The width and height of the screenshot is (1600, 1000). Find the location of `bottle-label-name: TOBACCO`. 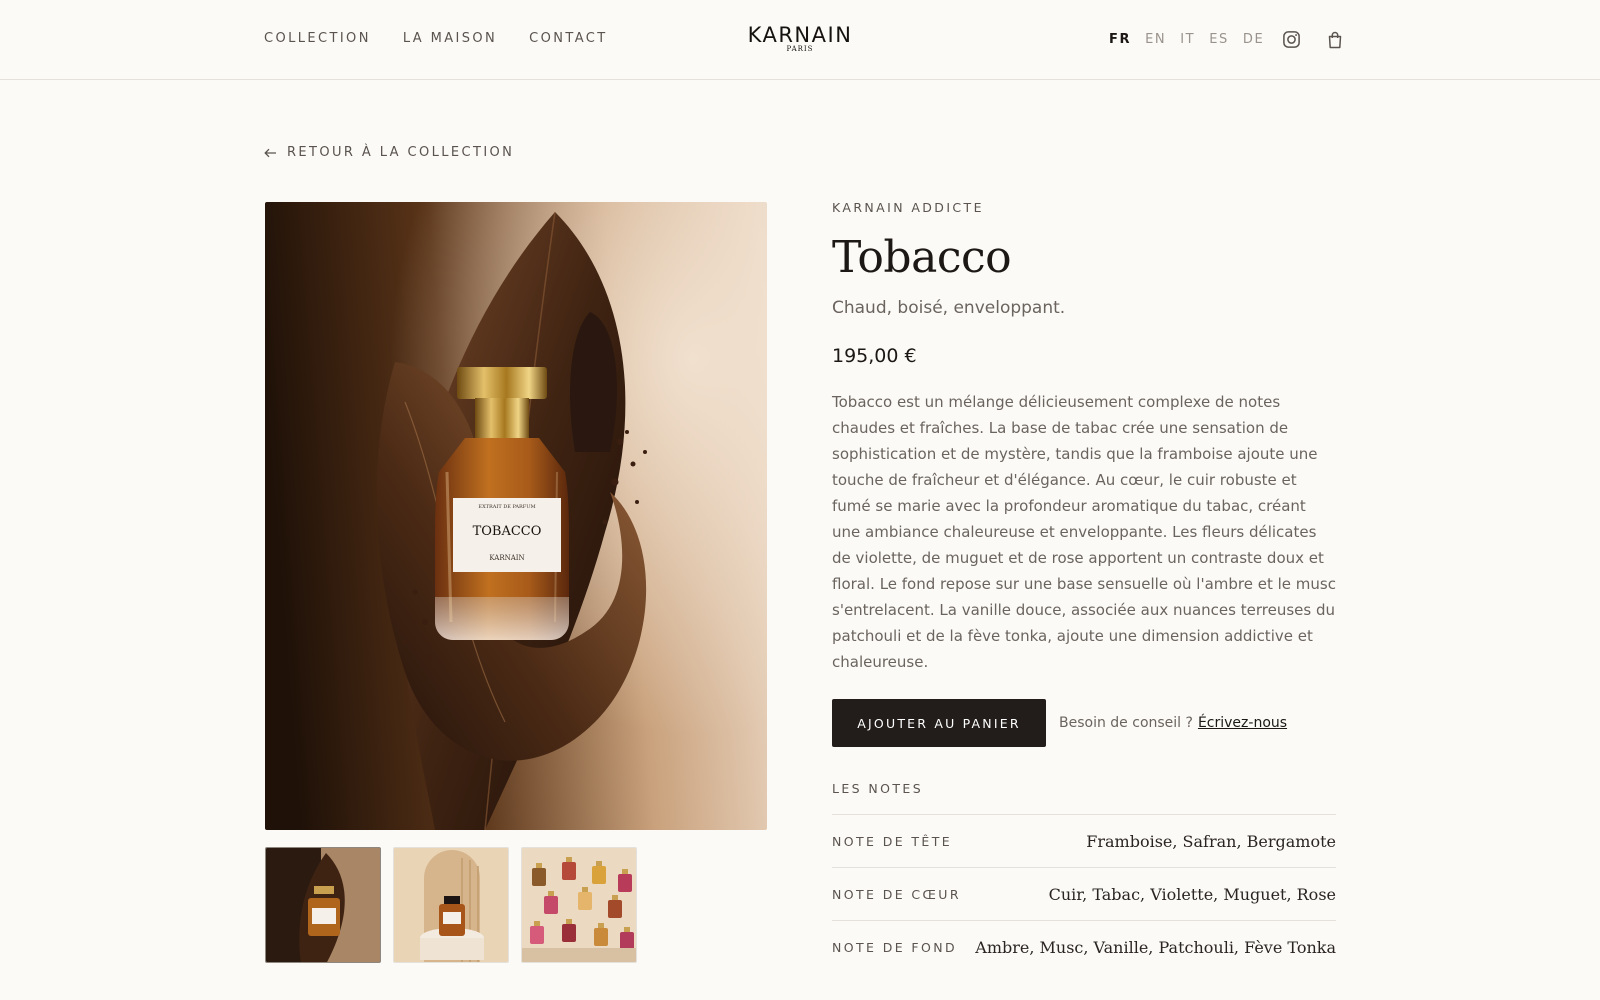

bottle-label-name: TOBACCO is located at coordinates (507, 531).